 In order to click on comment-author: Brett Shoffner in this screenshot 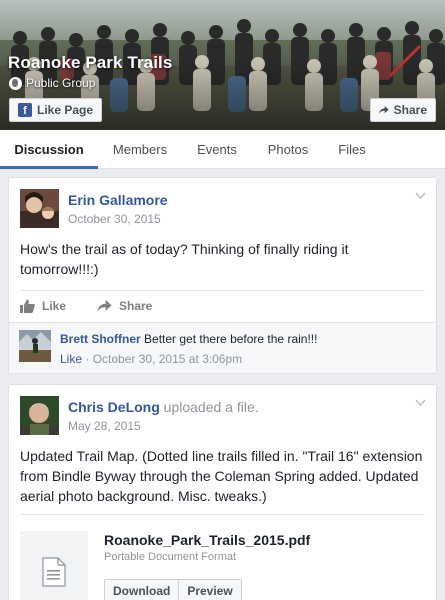, I will do `click(100, 339)`.